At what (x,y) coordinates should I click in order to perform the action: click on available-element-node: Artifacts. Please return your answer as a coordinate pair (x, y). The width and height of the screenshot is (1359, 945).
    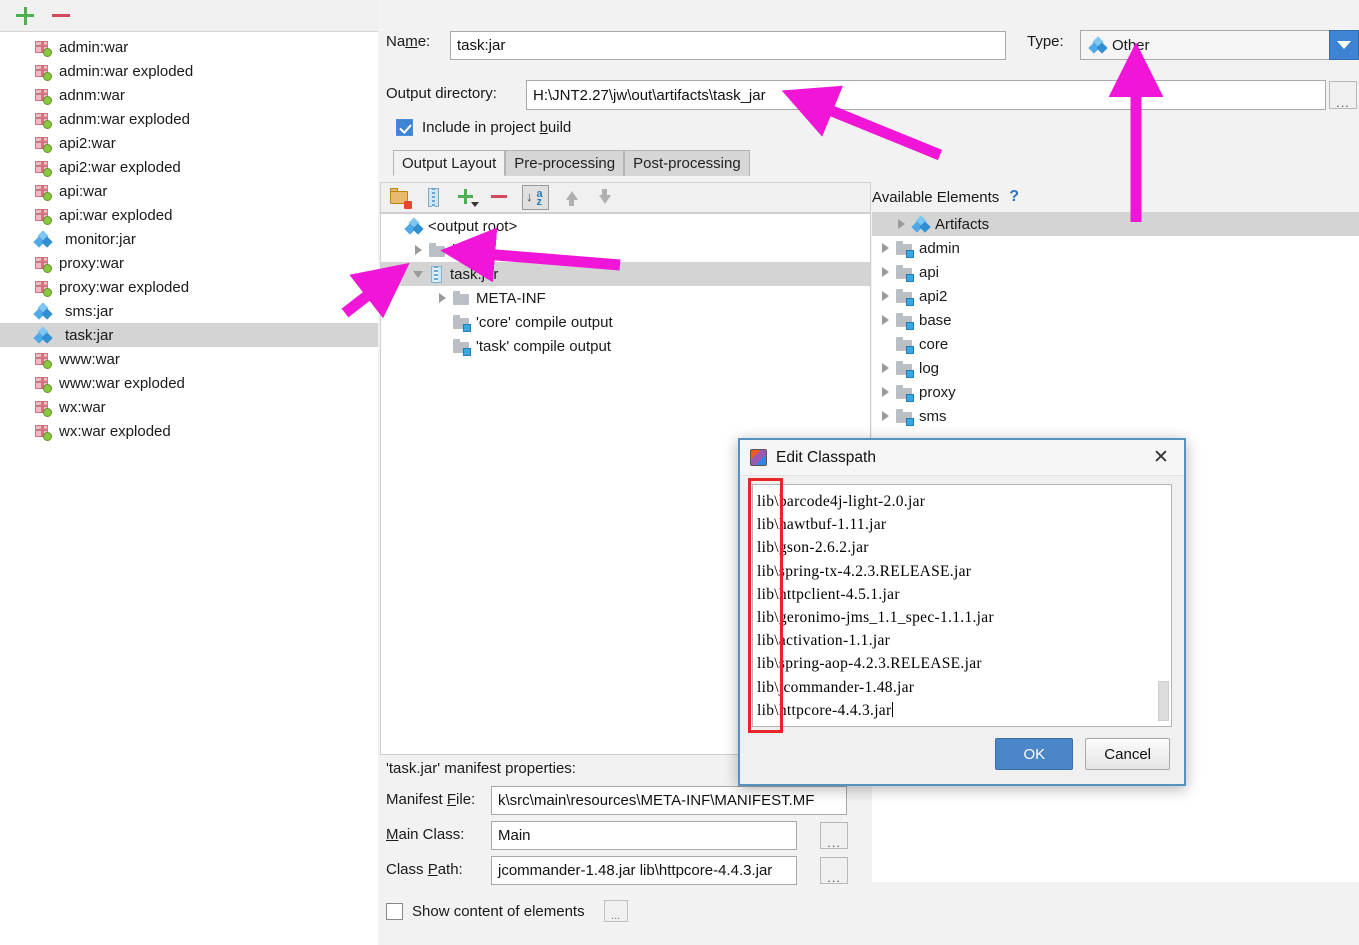
    Looking at the image, I should click on (1115, 224).